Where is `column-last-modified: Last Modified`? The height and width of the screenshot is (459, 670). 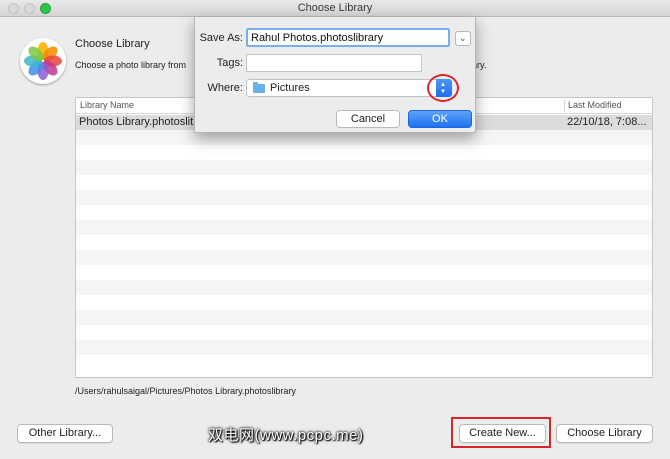 column-last-modified: Last Modified is located at coordinates (595, 105).